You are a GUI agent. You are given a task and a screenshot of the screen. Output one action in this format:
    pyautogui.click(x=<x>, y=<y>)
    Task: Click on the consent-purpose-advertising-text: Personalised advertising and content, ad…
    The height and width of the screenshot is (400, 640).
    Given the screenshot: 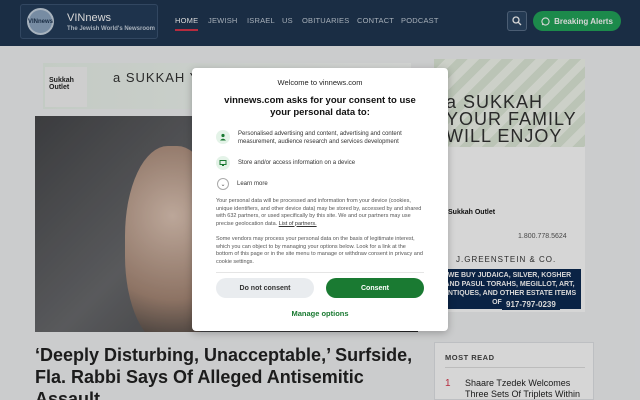 What is the action you would take?
    pyautogui.click(x=320, y=138)
    